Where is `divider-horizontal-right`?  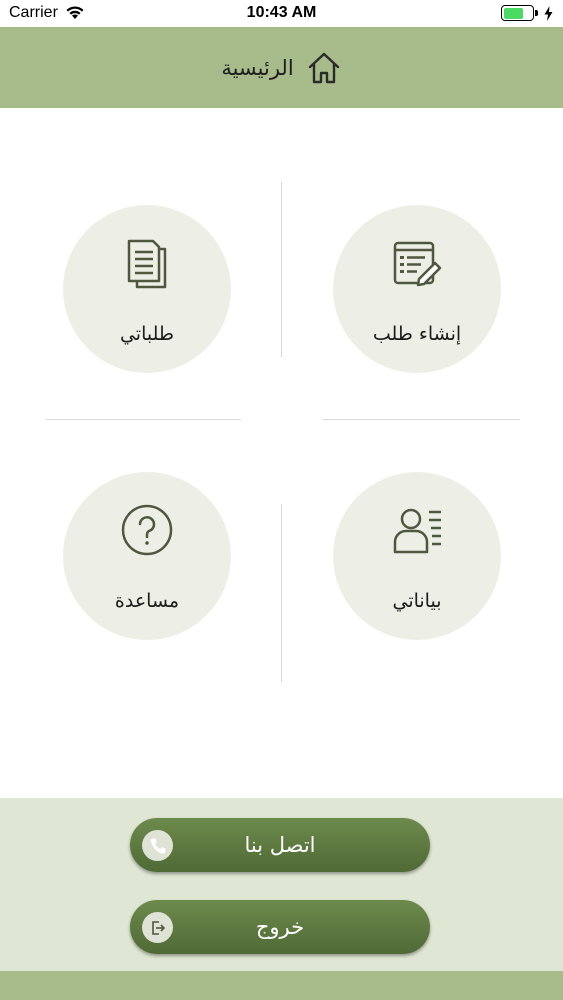
divider-horizontal-right is located at coordinates (421, 419).